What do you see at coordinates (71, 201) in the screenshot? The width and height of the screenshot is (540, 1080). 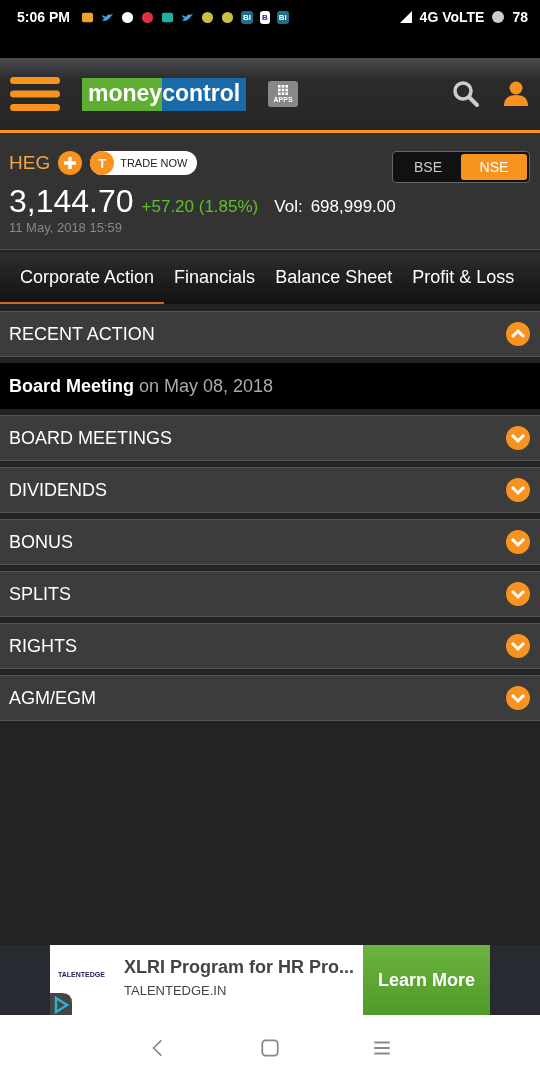 I see `stock-price: 3,144.70` at bounding box center [71, 201].